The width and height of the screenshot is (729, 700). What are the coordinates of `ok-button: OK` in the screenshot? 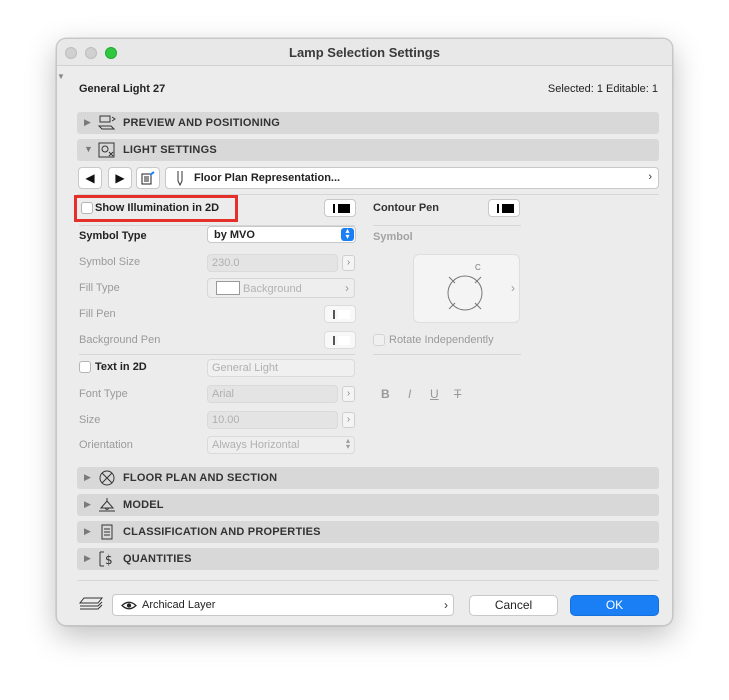 It's located at (614, 605).